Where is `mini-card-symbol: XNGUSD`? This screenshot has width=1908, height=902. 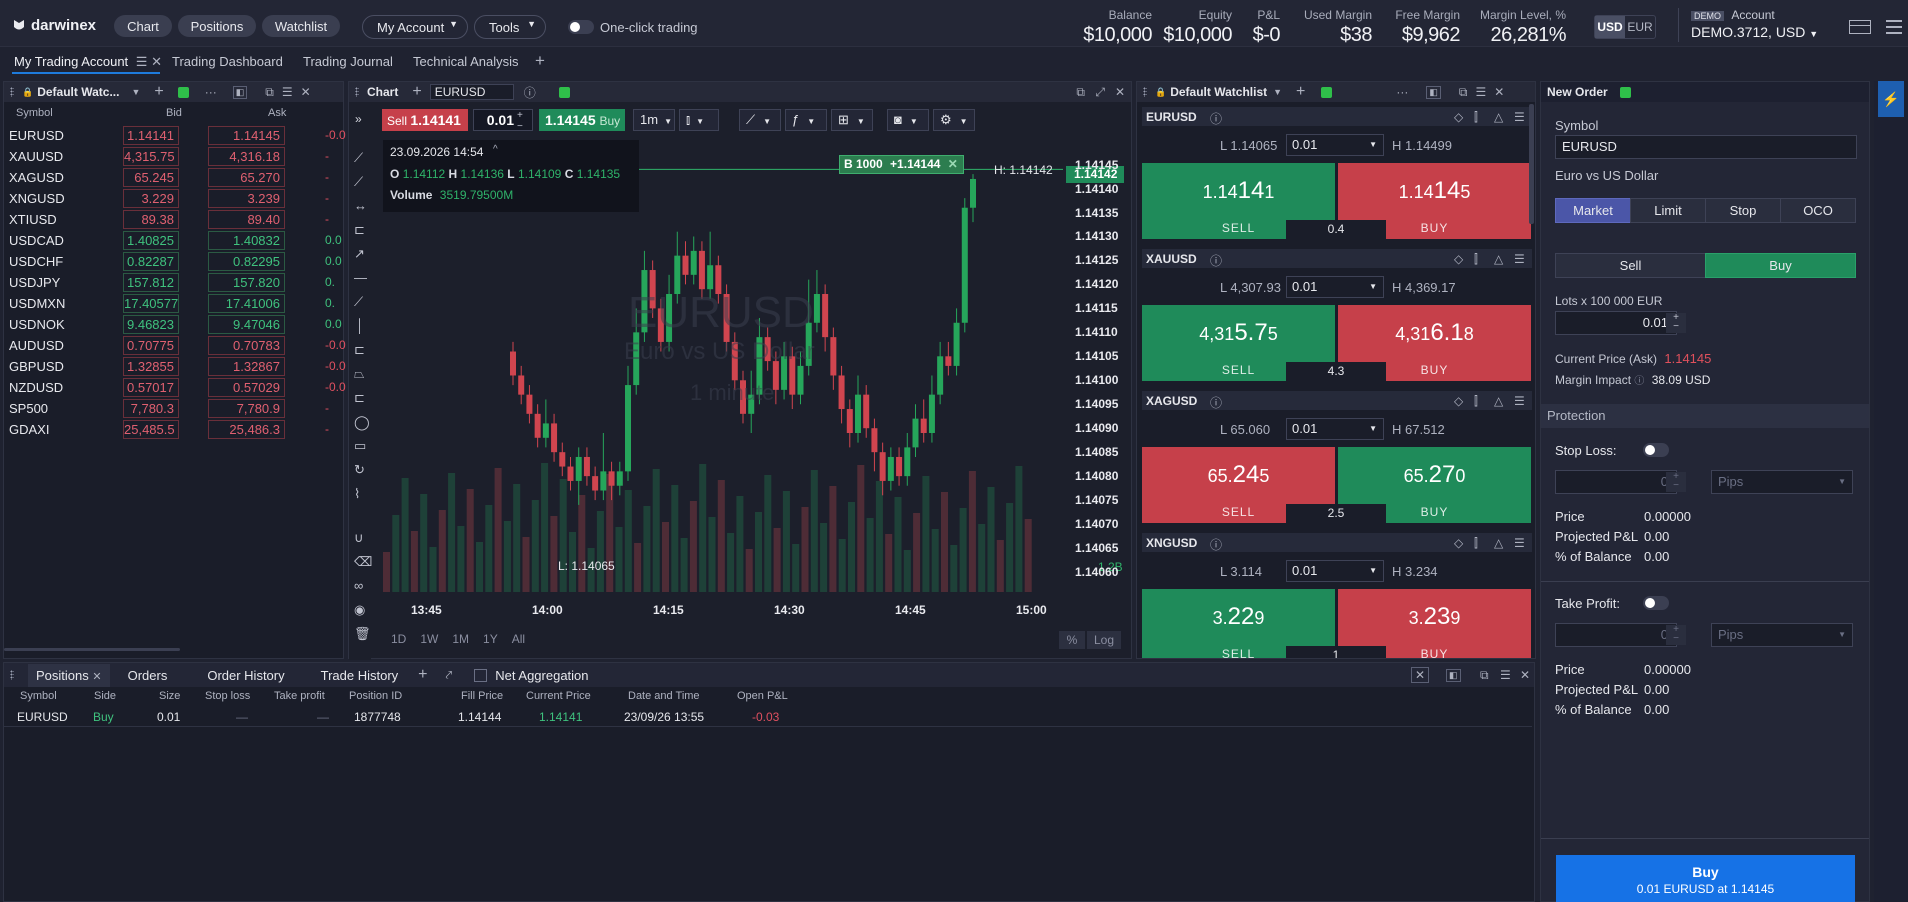
mini-card-symbol: XNGUSD is located at coordinates (1171, 543).